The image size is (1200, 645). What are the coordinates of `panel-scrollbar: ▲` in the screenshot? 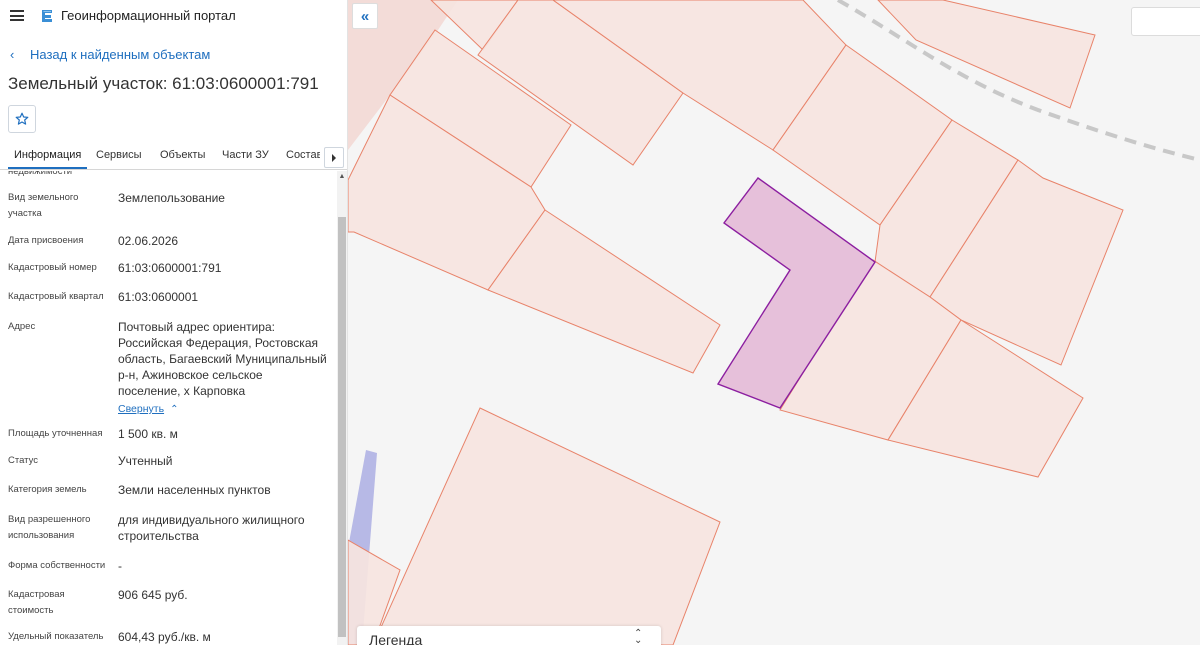 It's located at (342, 408).